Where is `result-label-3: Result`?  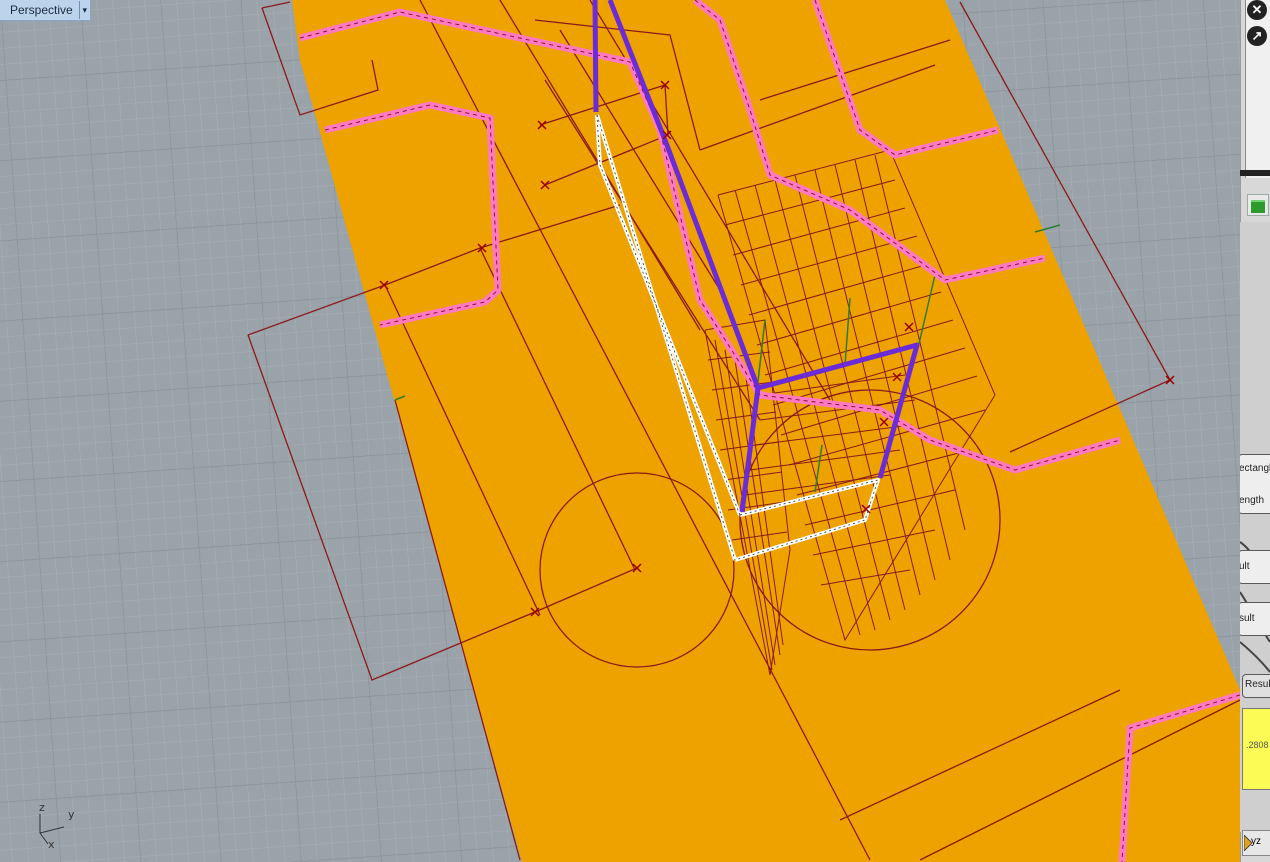
result-label-3: Result is located at coordinates (1257, 684).